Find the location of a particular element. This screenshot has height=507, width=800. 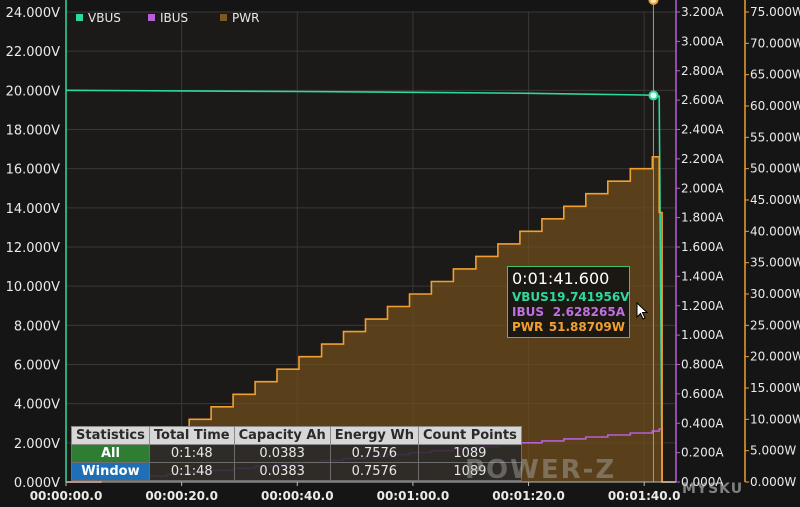

y-tick-label-ibus: 3.200A is located at coordinates (702, 12).